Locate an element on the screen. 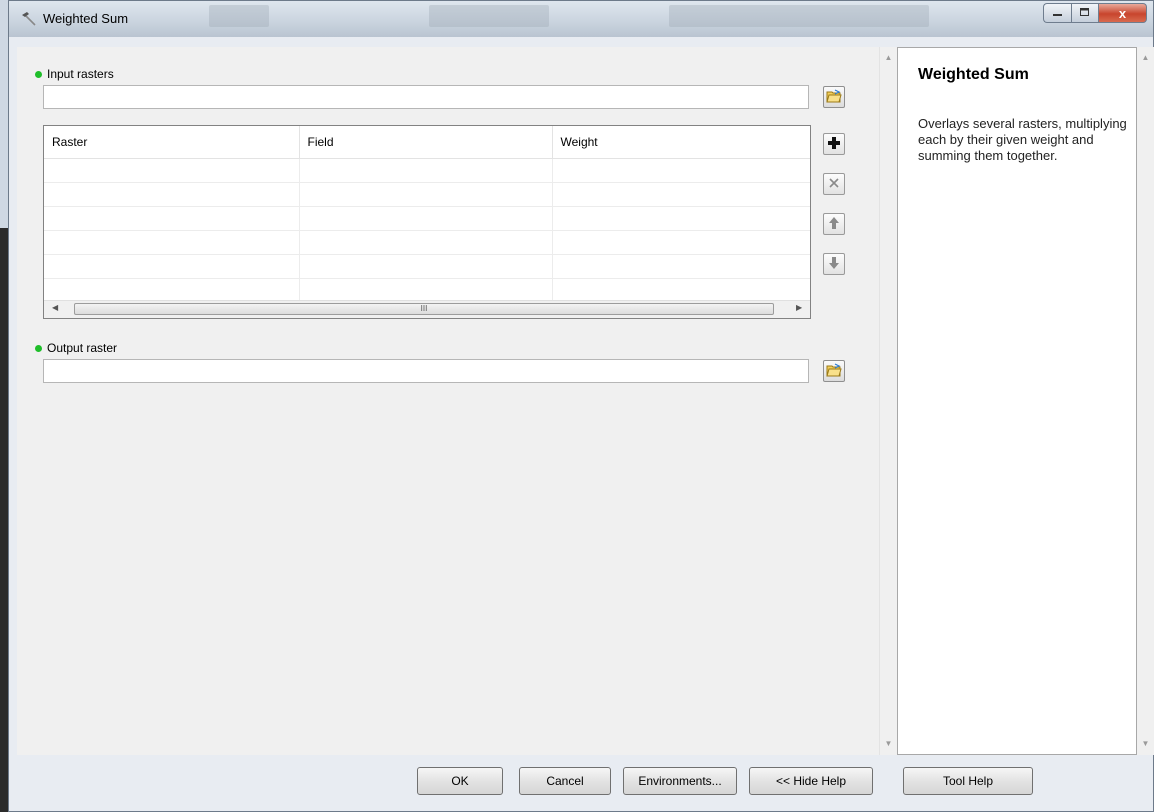  move-down-button is located at coordinates (834, 264).